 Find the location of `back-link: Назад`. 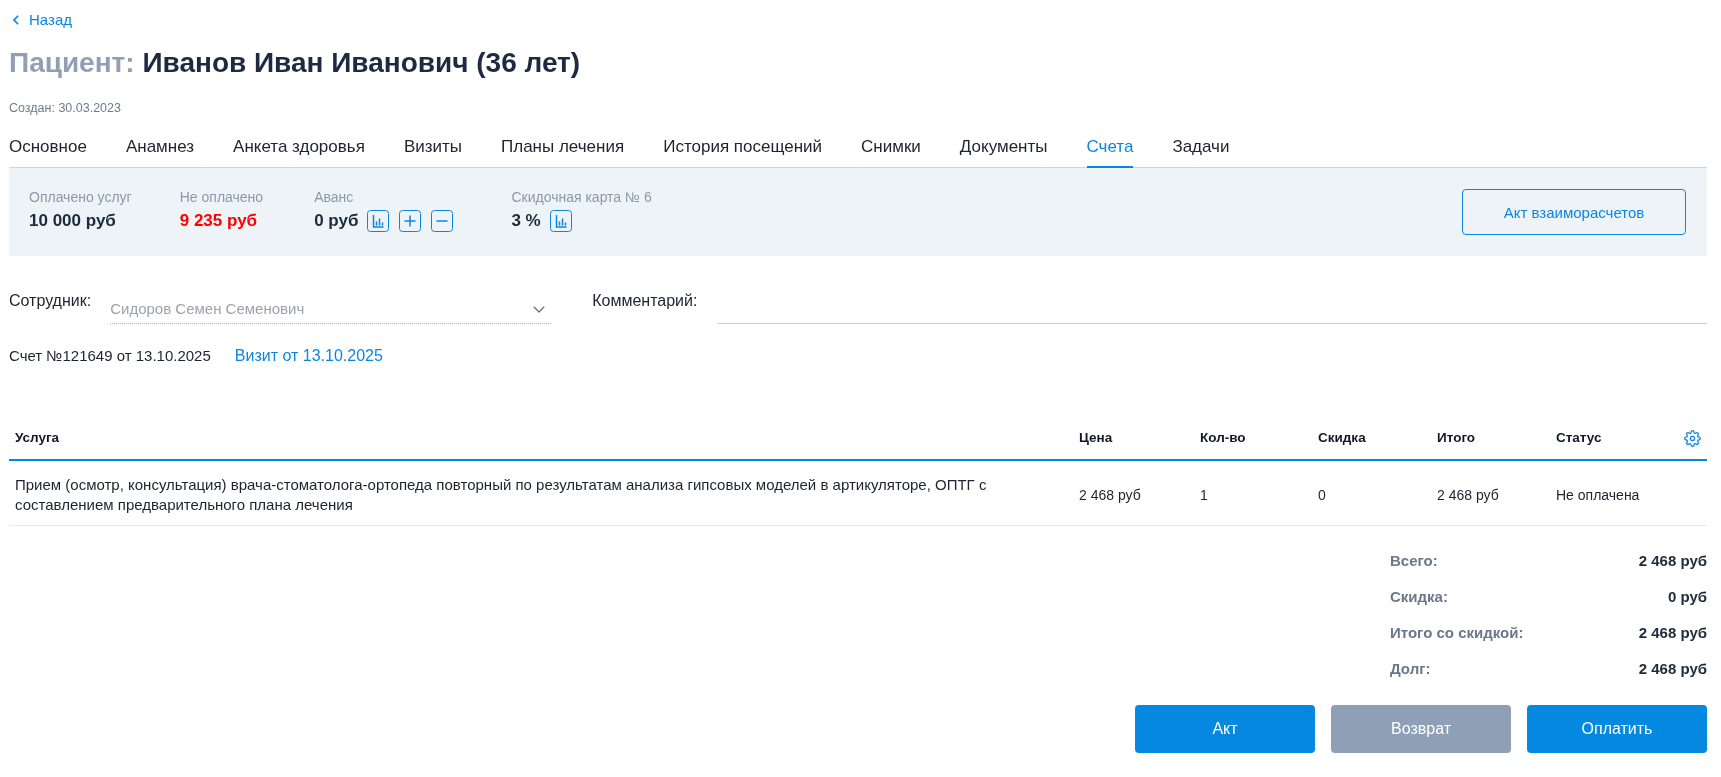

back-link: Назад is located at coordinates (42, 20).